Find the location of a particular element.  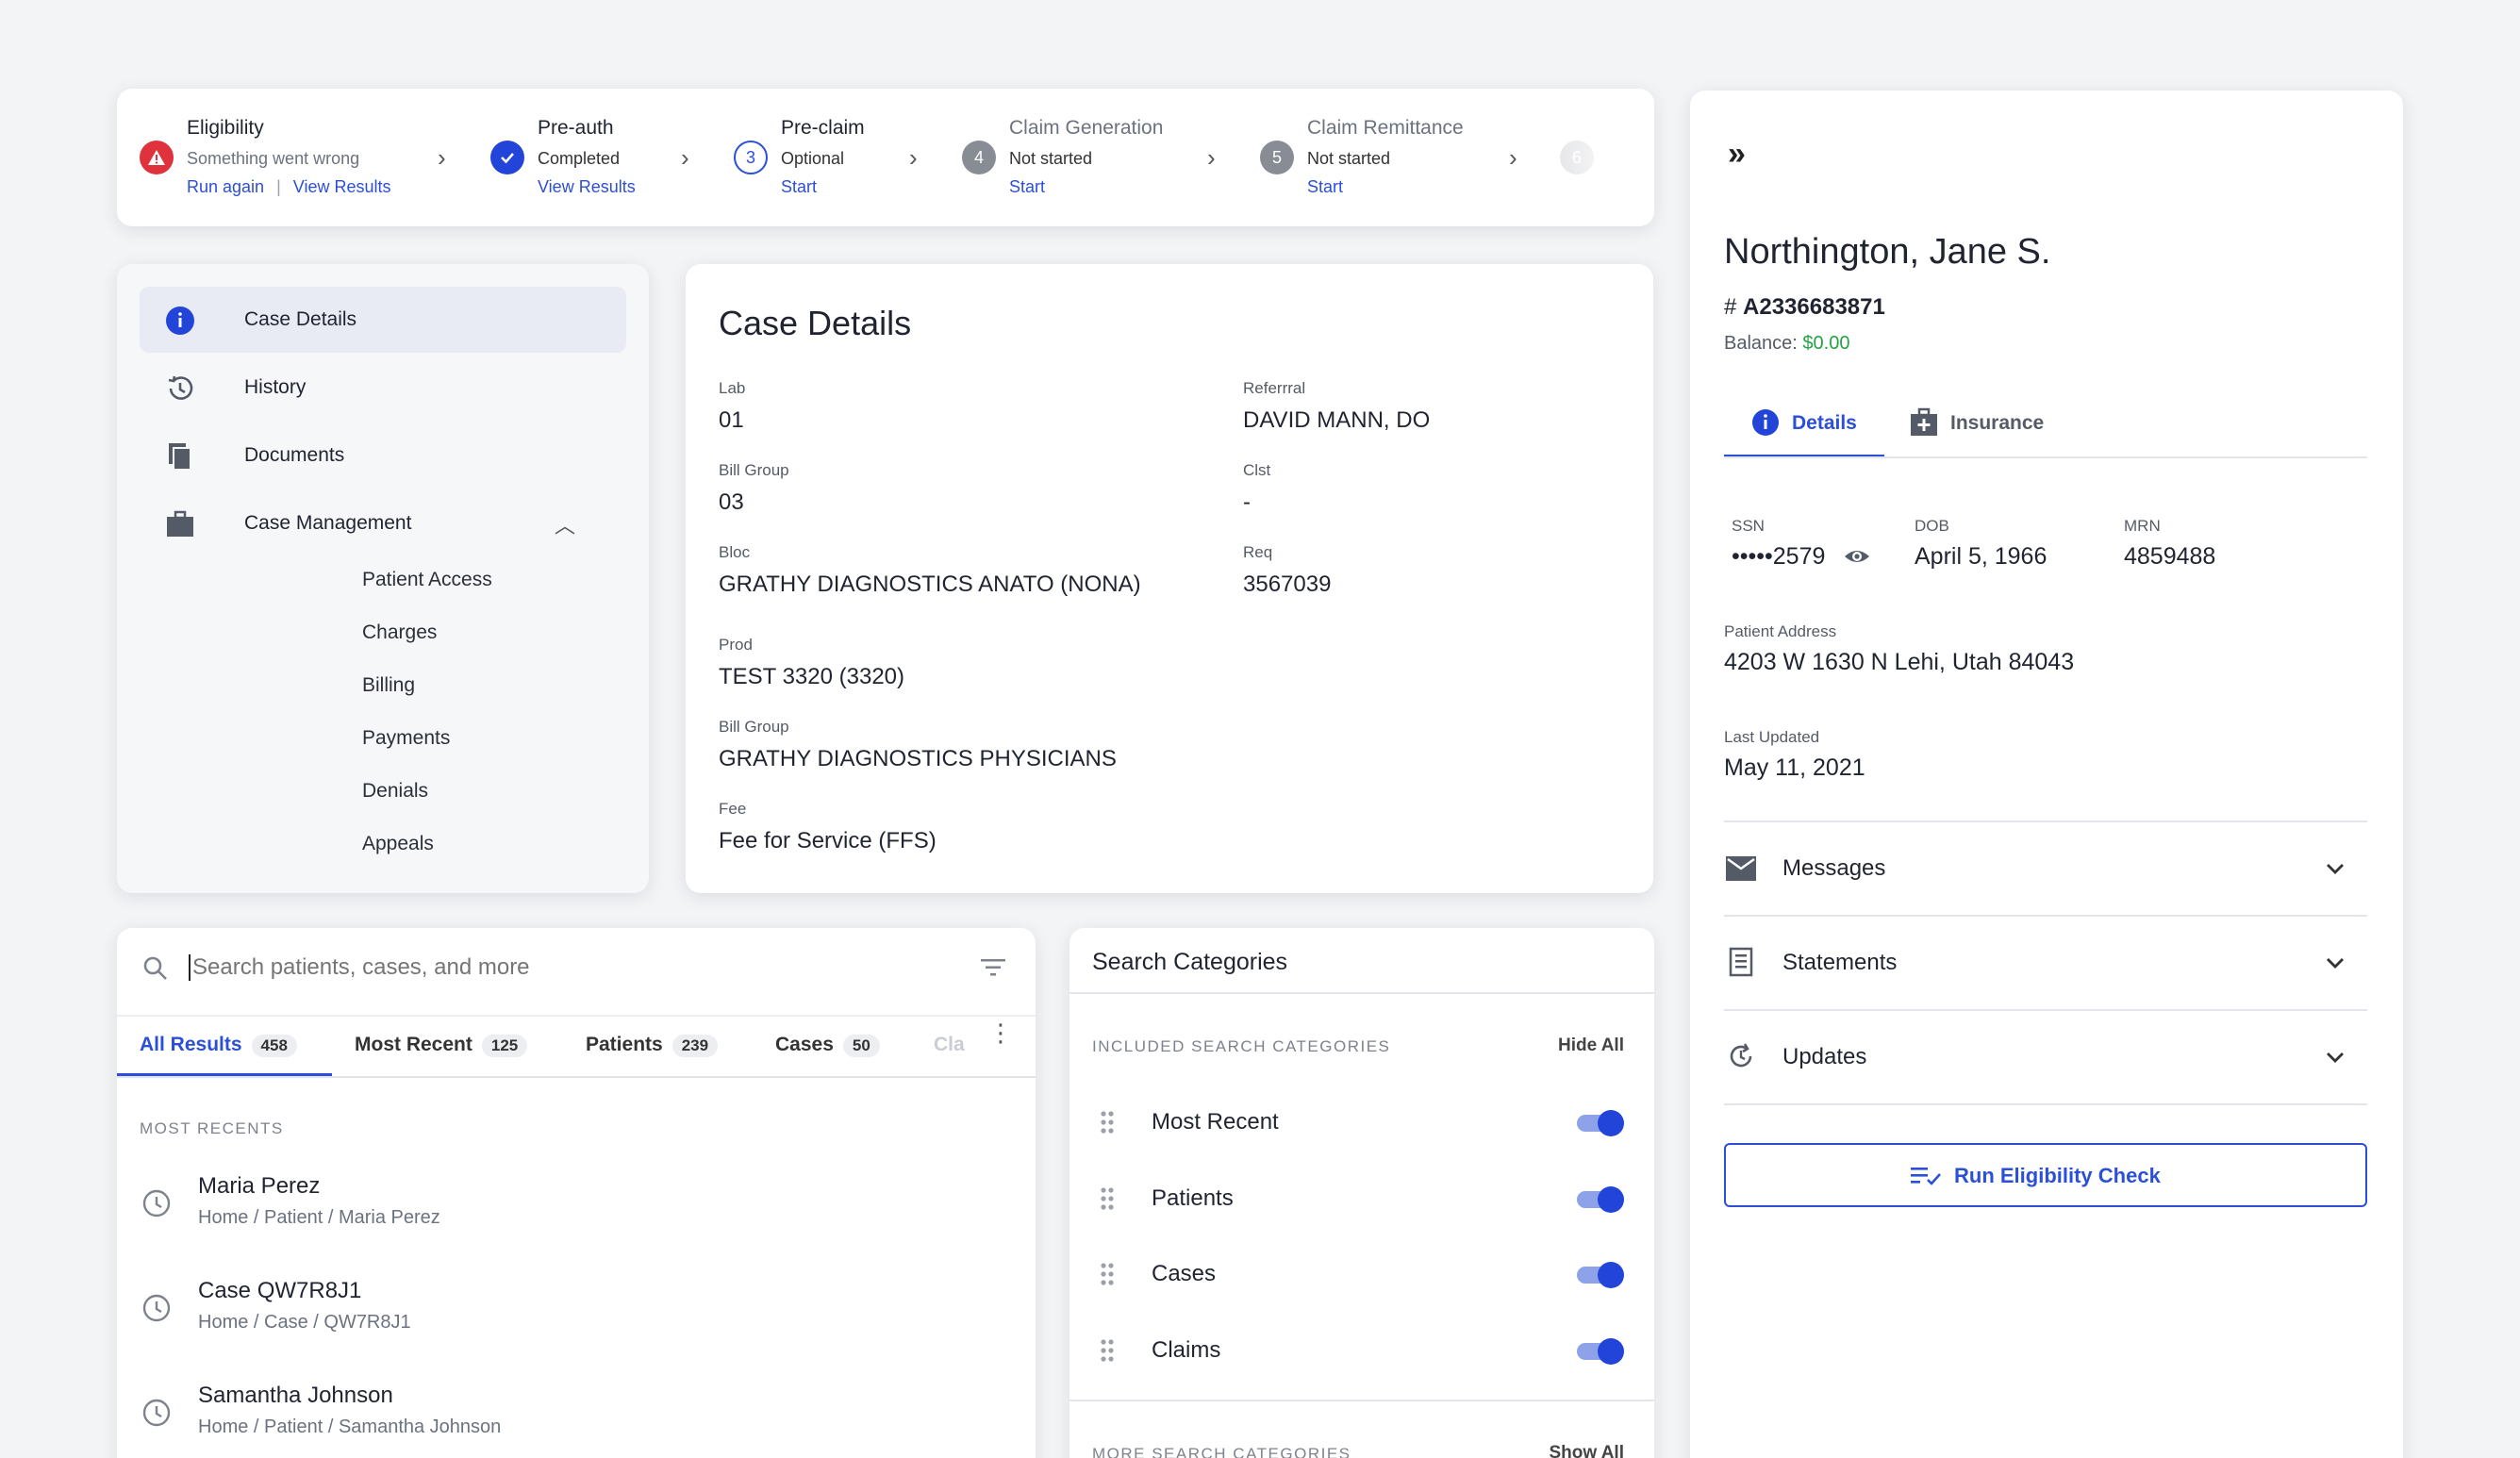

list-item: Case QW7R8J1 Home / Case / QW7R8J1 is located at coordinates (576, 1314).